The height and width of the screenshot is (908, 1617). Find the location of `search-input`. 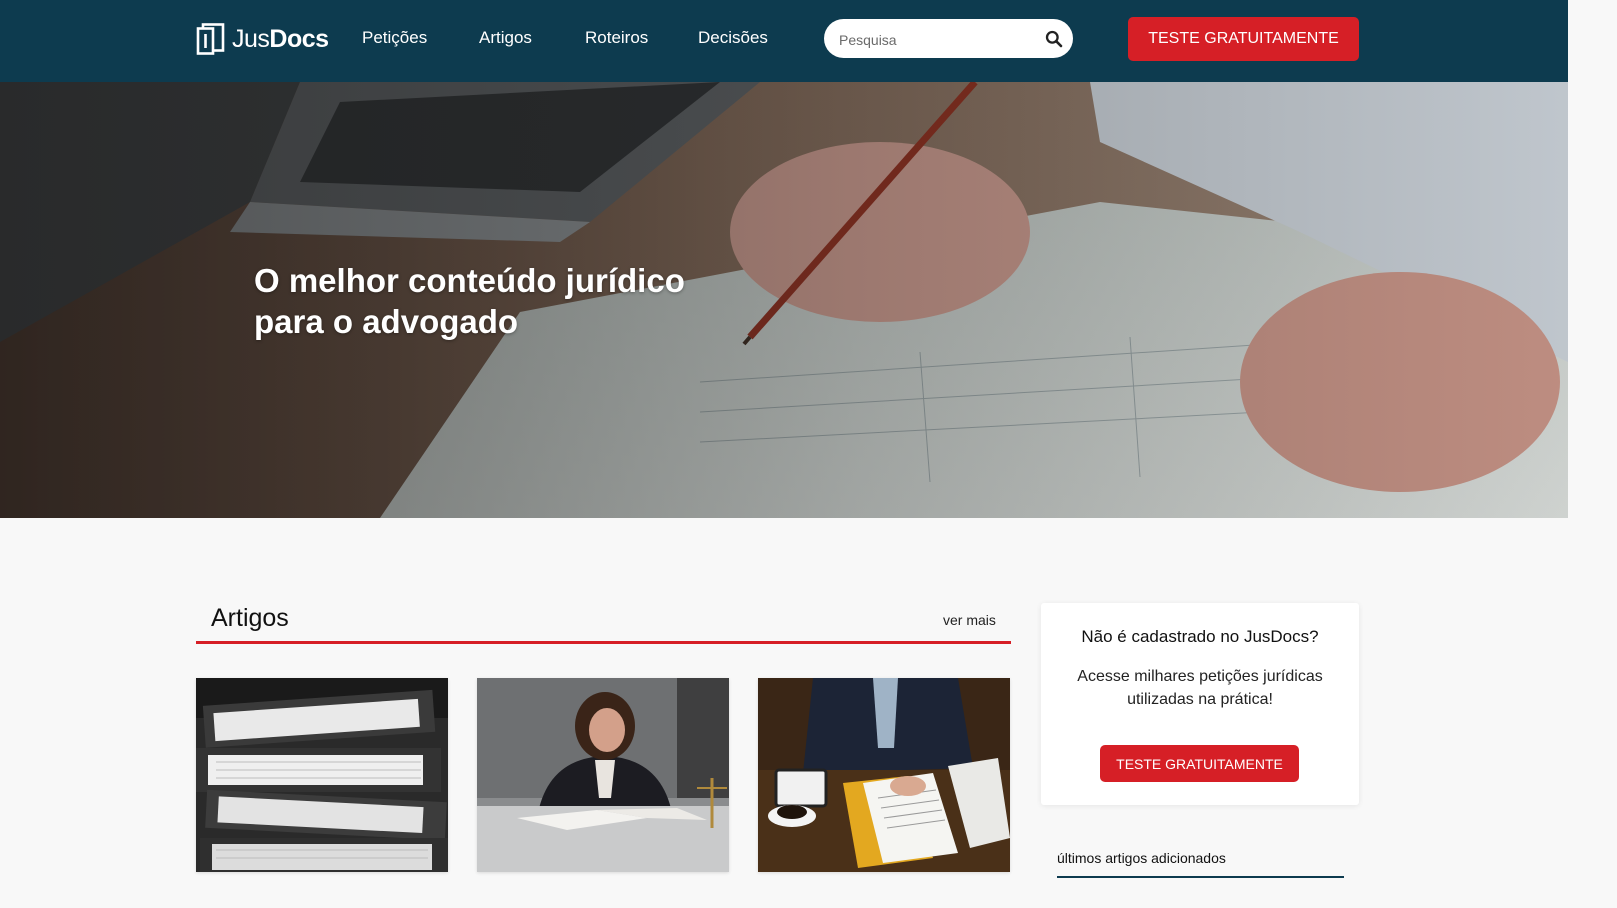

search-input is located at coordinates (939, 39).